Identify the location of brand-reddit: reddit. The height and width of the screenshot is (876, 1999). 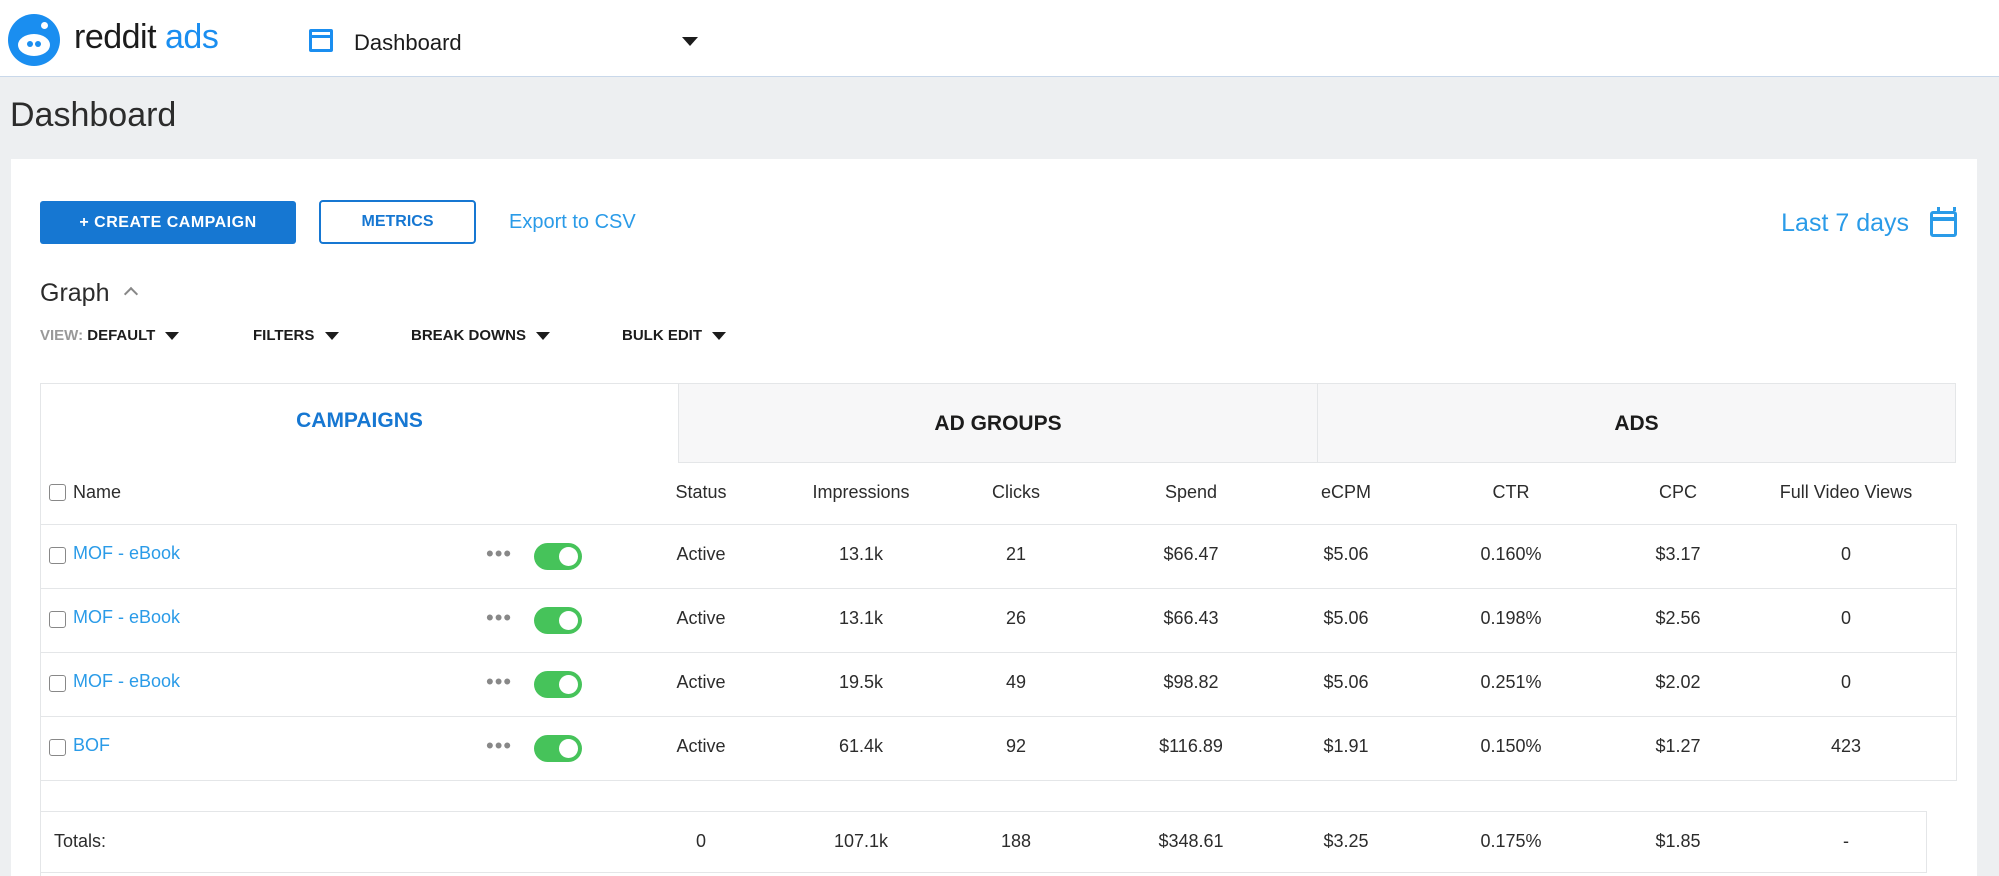
(115, 37).